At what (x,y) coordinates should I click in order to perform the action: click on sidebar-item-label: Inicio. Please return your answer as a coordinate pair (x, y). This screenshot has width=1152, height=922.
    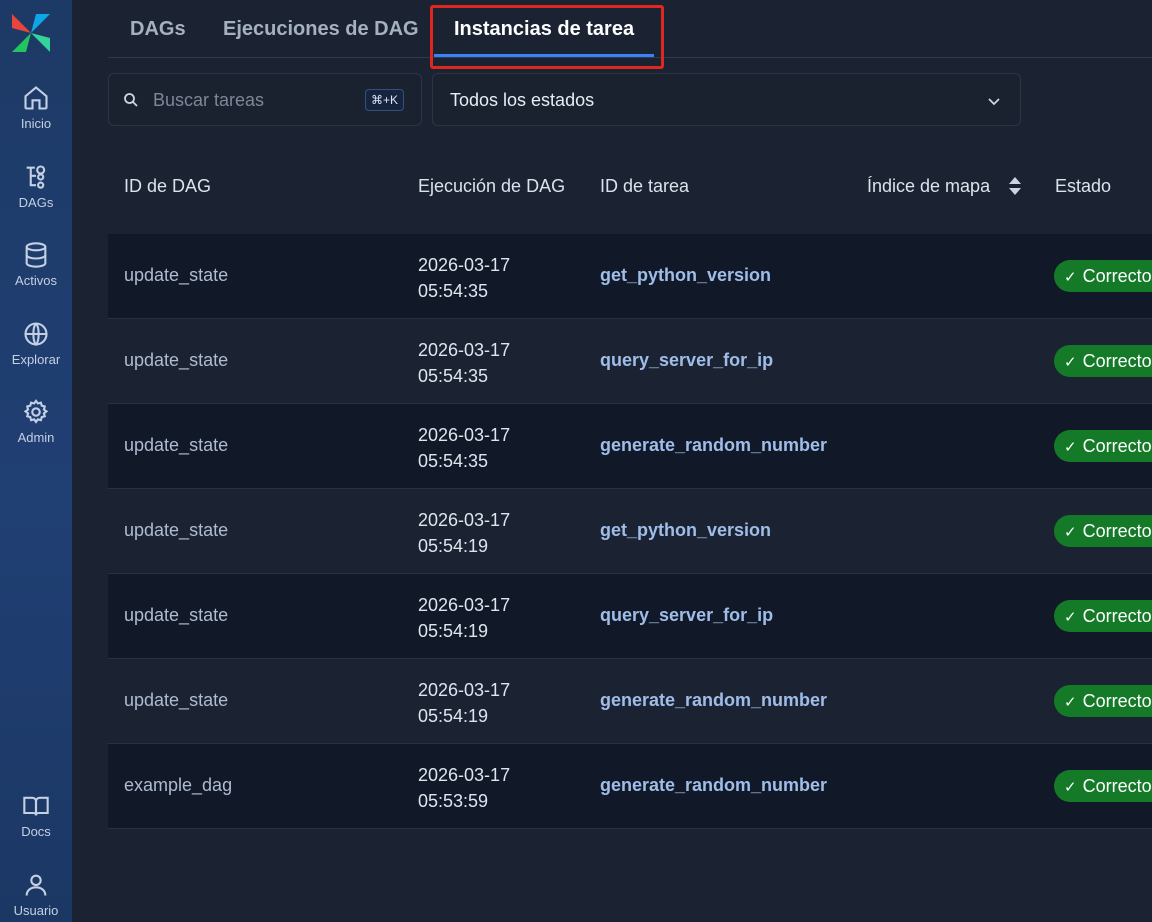
    Looking at the image, I should click on (36, 123).